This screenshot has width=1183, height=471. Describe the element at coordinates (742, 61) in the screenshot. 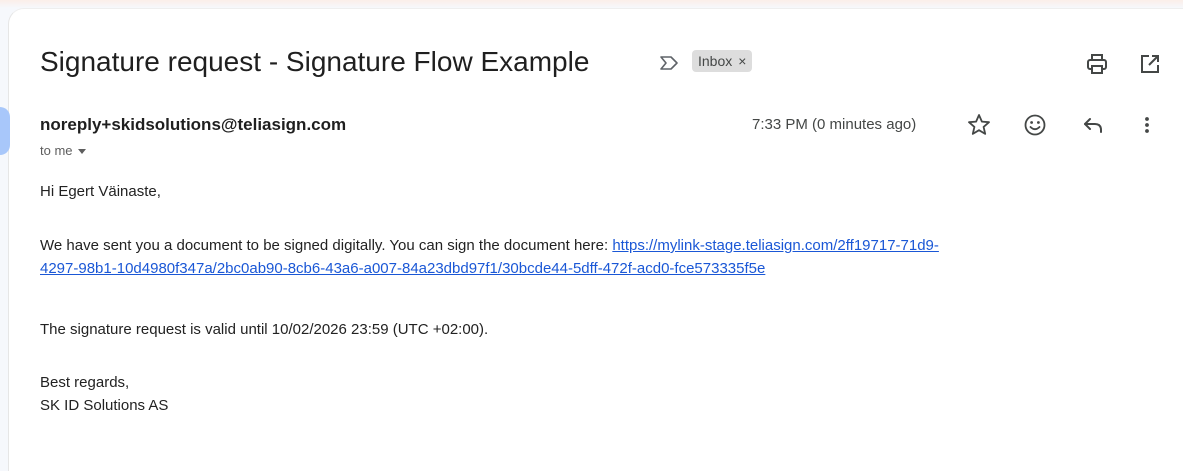

I see `remove-label-button: ×` at that location.